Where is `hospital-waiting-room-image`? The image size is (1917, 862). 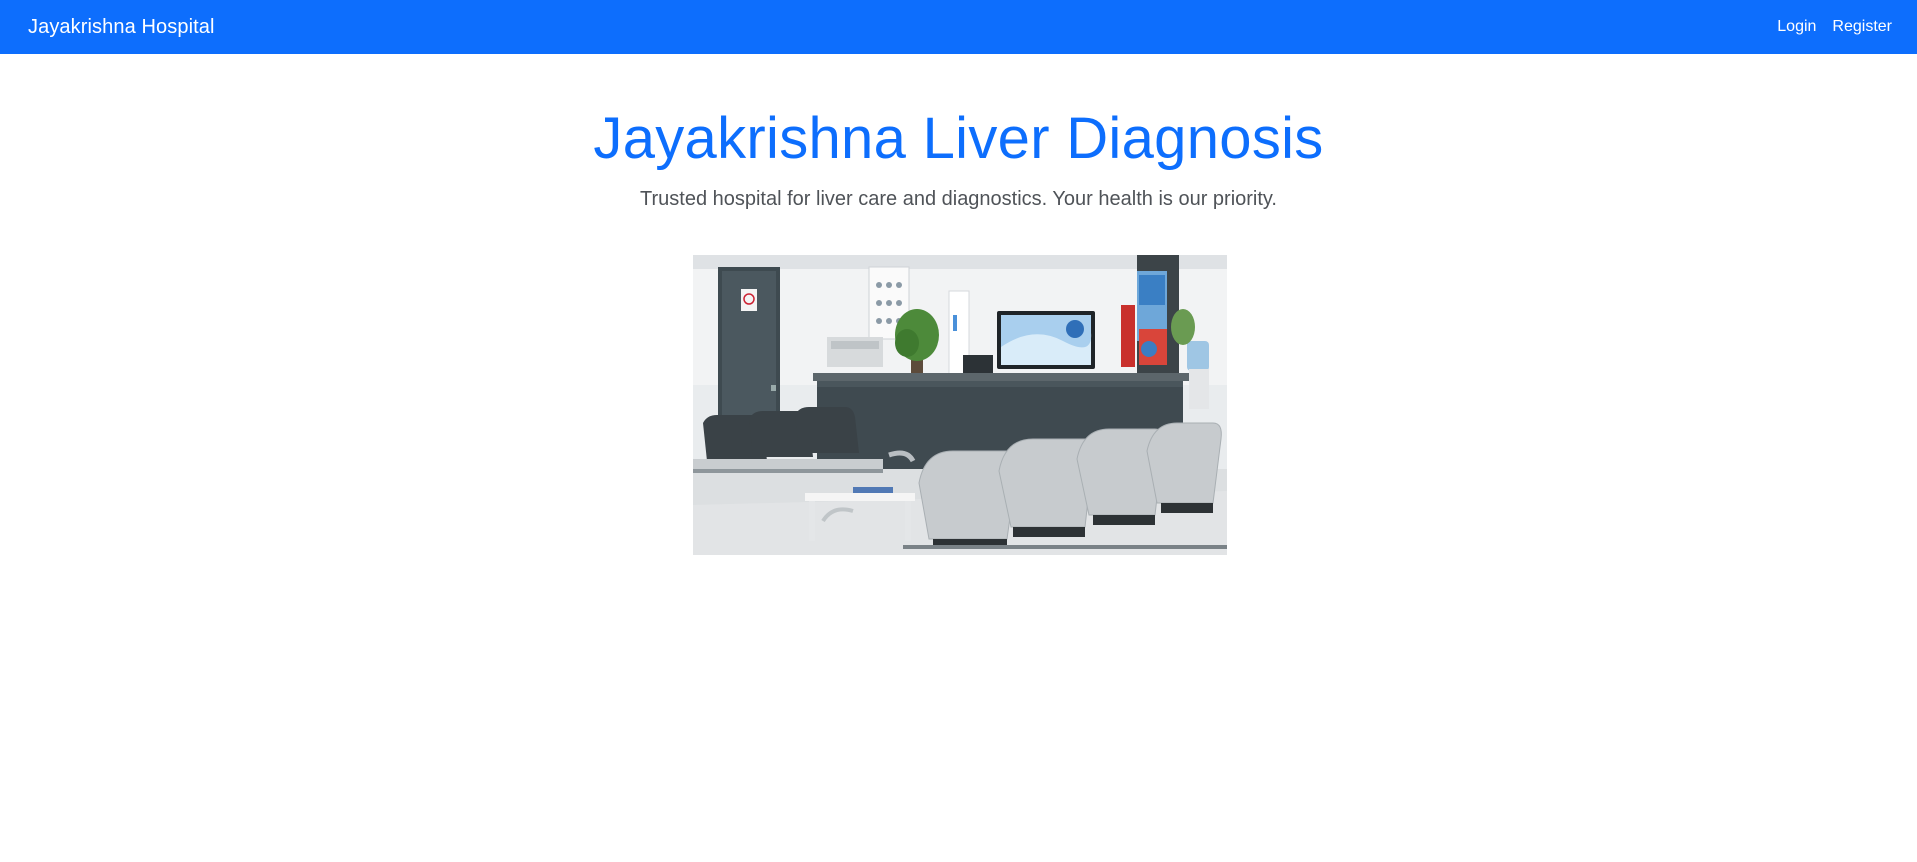
hospital-waiting-room-image is located at coordinates (960, 405).